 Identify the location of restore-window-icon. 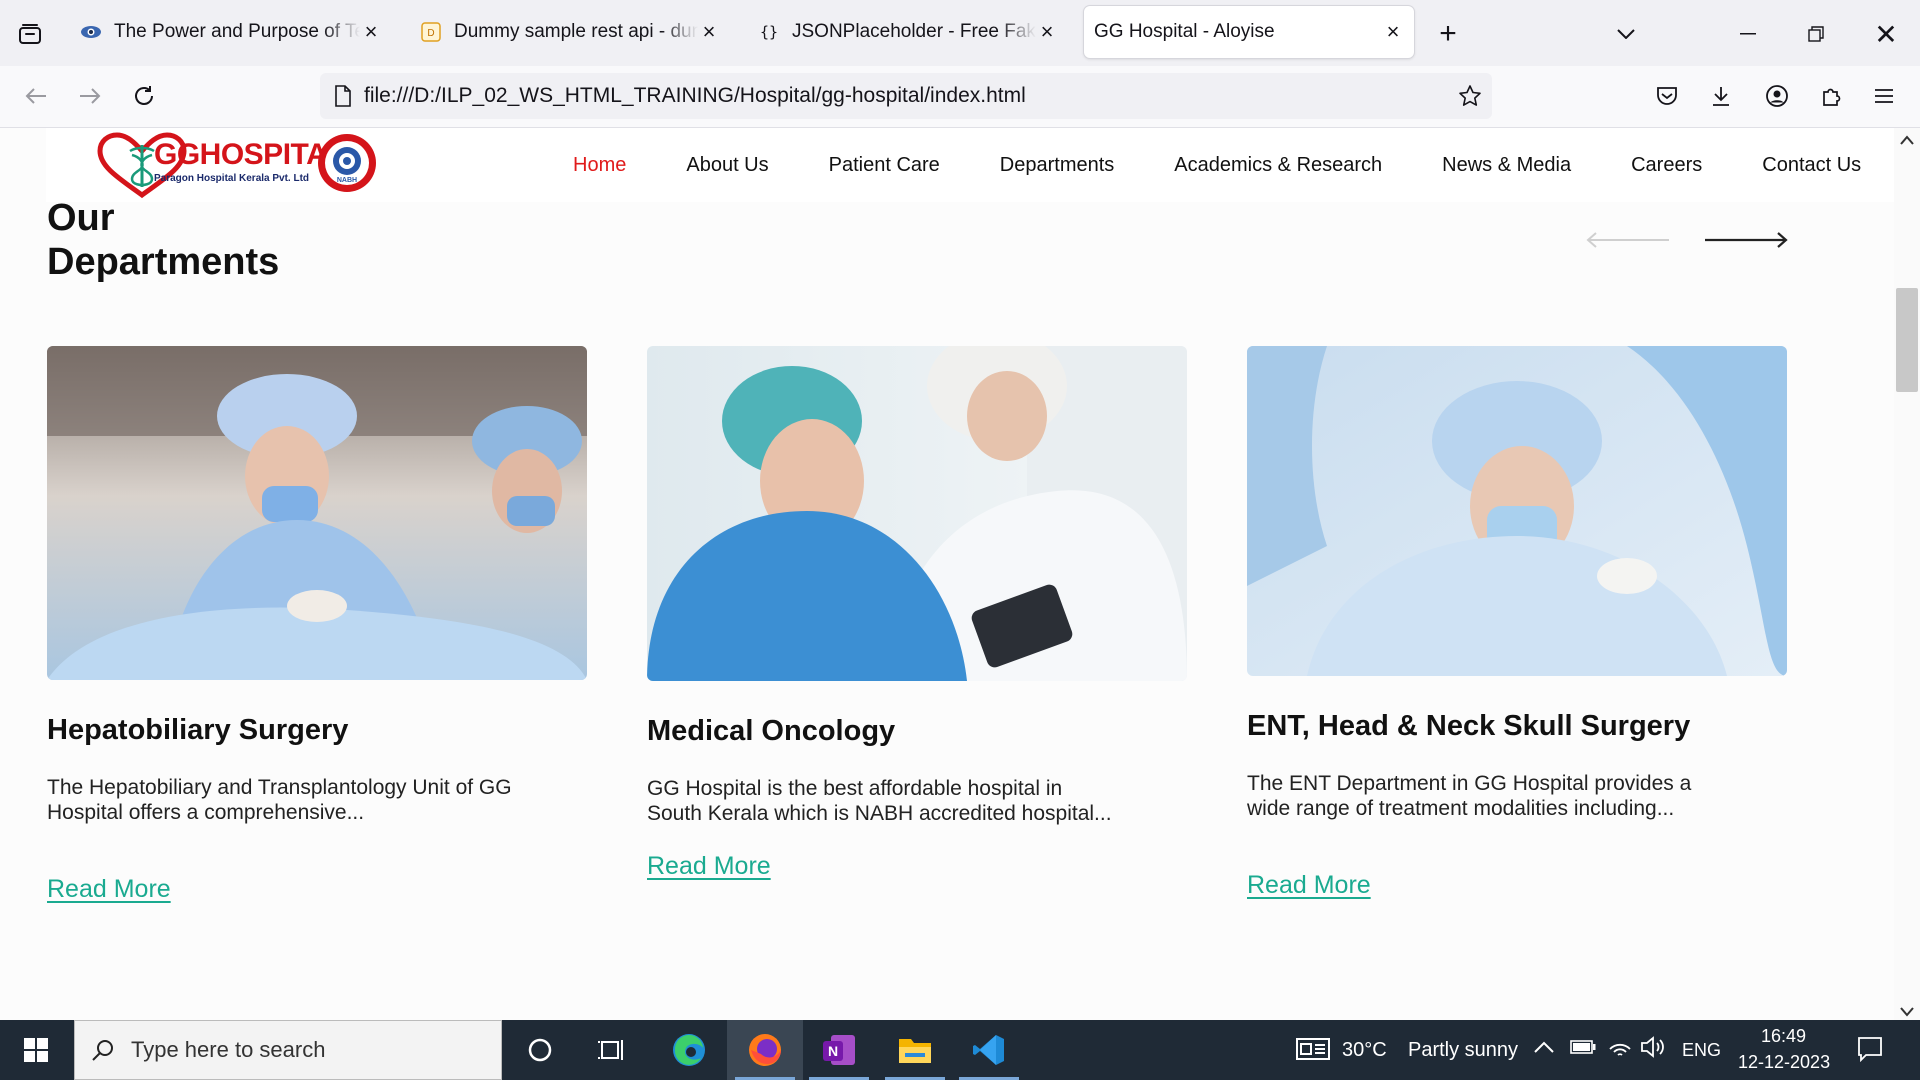
(1816, 34).